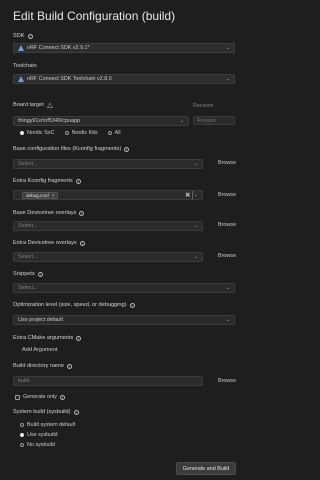  I want to click on revision-input: Revision, so click(214, 120).